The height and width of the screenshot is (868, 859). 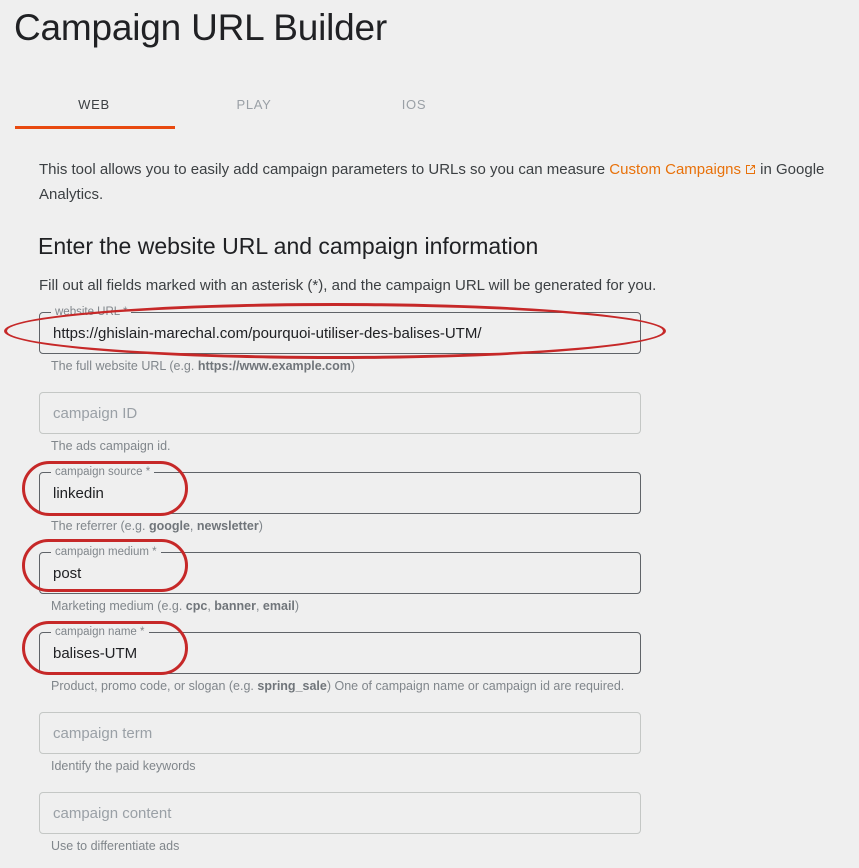 What do you see at coordinates (292, 686) in the screenshot?
I see `helper-bold: spring_sale` at bounding box center [292, 686].